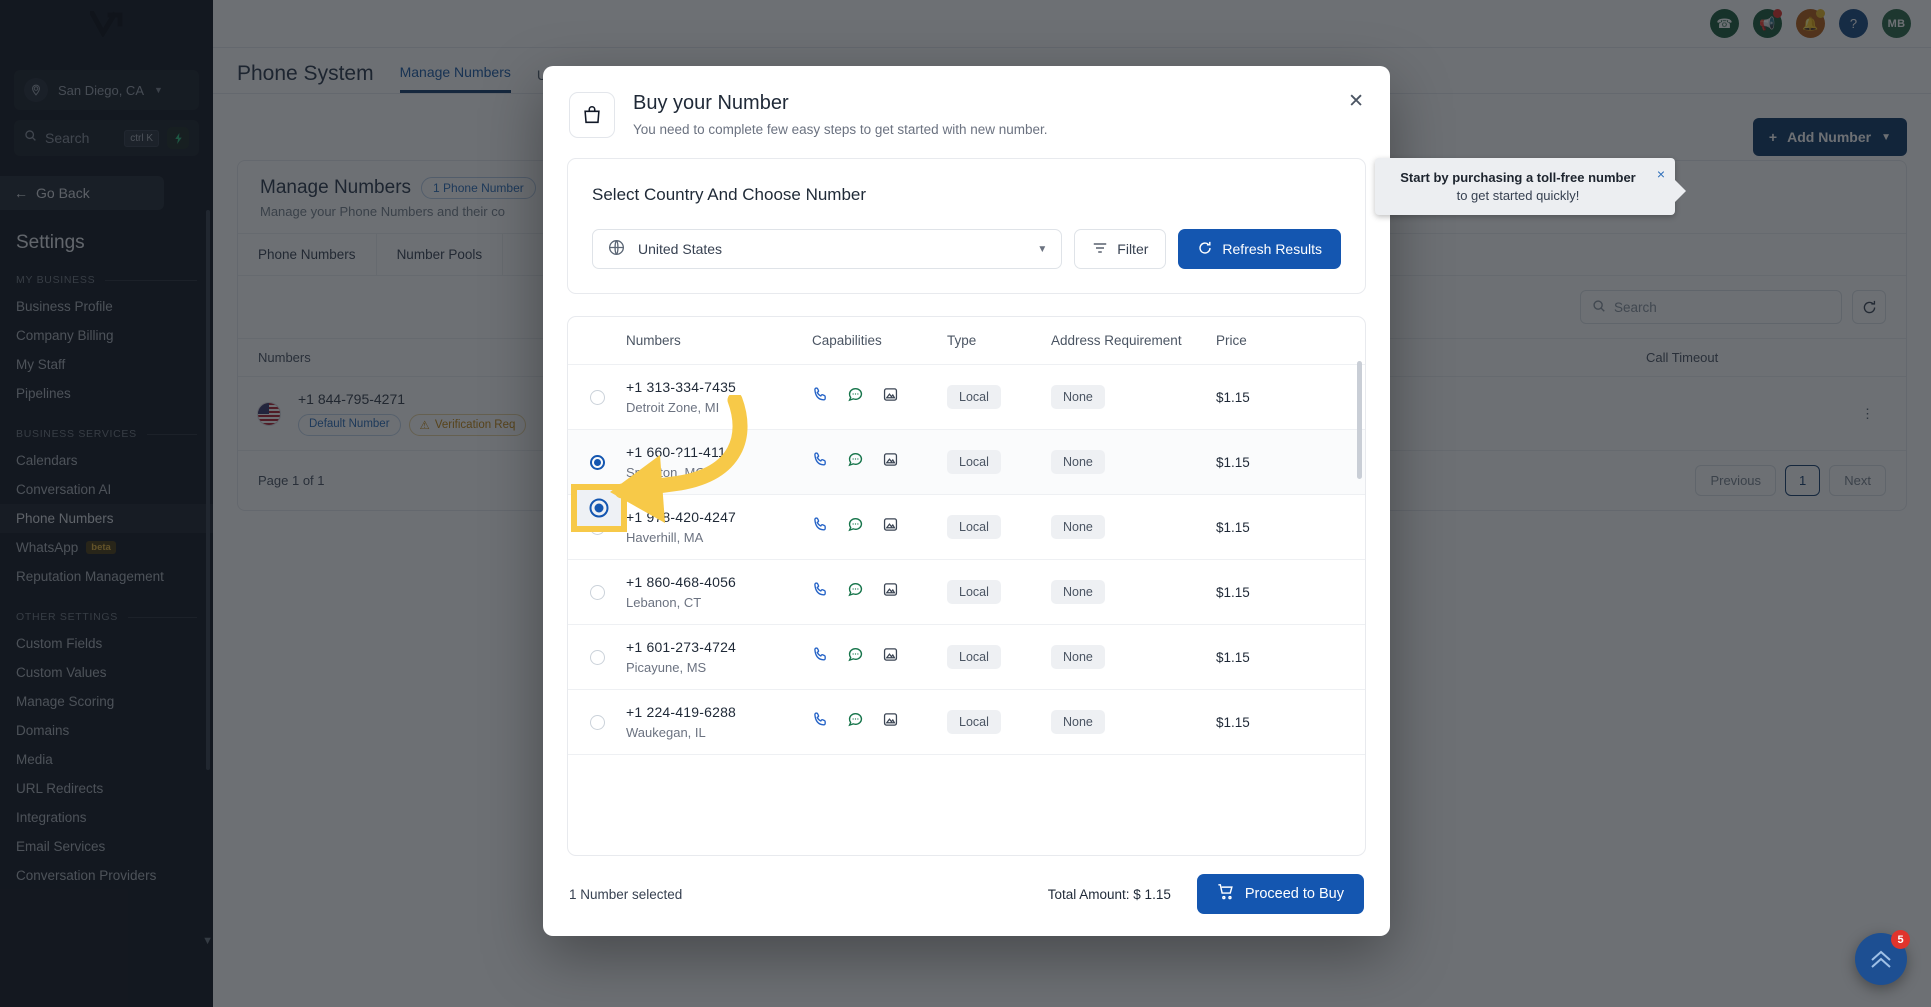  I want to click on country-controls: United States ▼ Filter Refresh Results, so click(966, 249).